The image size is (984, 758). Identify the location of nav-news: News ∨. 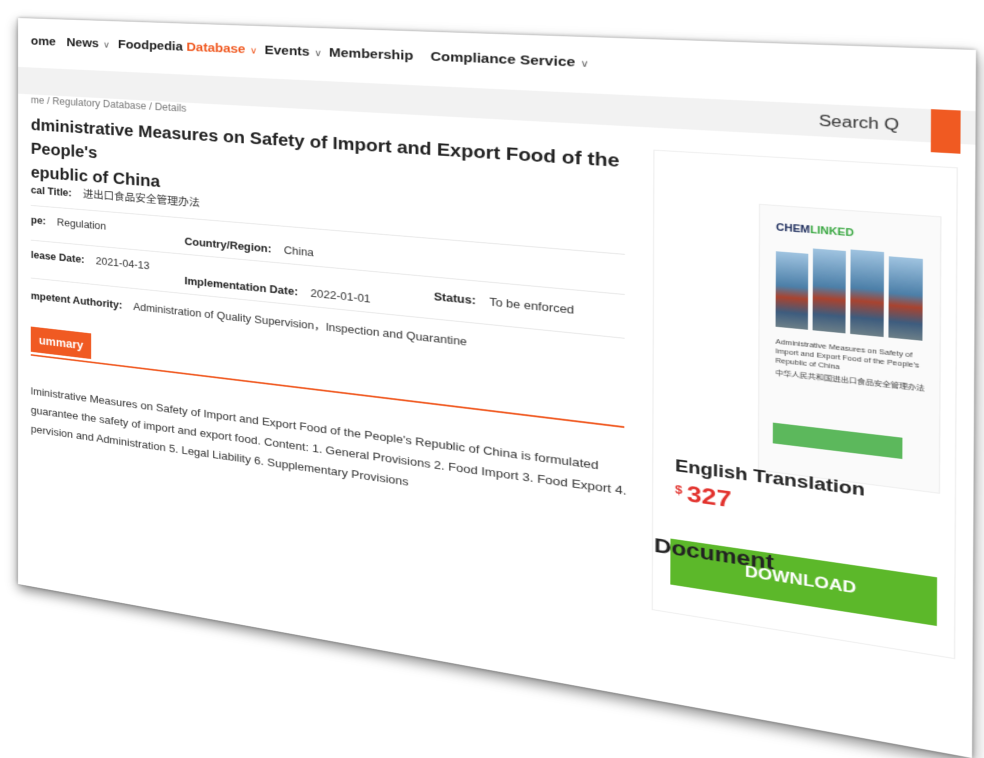
(88, 43).